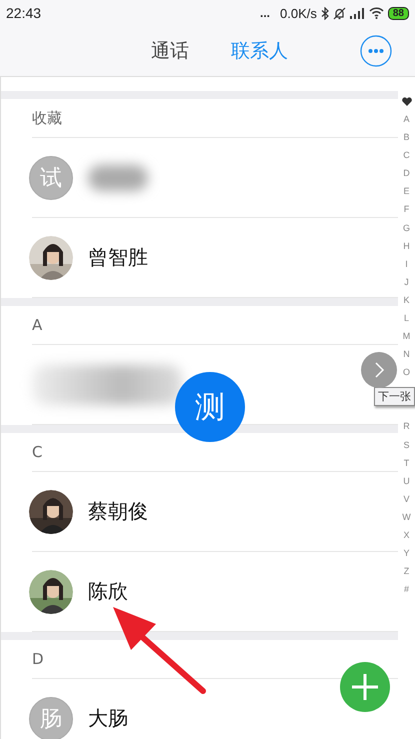 Image resolution: width=415 pixels, height=739 pixels. Describe the element at coordinates (406, 318) in the screenshot. I see `index-letter: L` at that location.